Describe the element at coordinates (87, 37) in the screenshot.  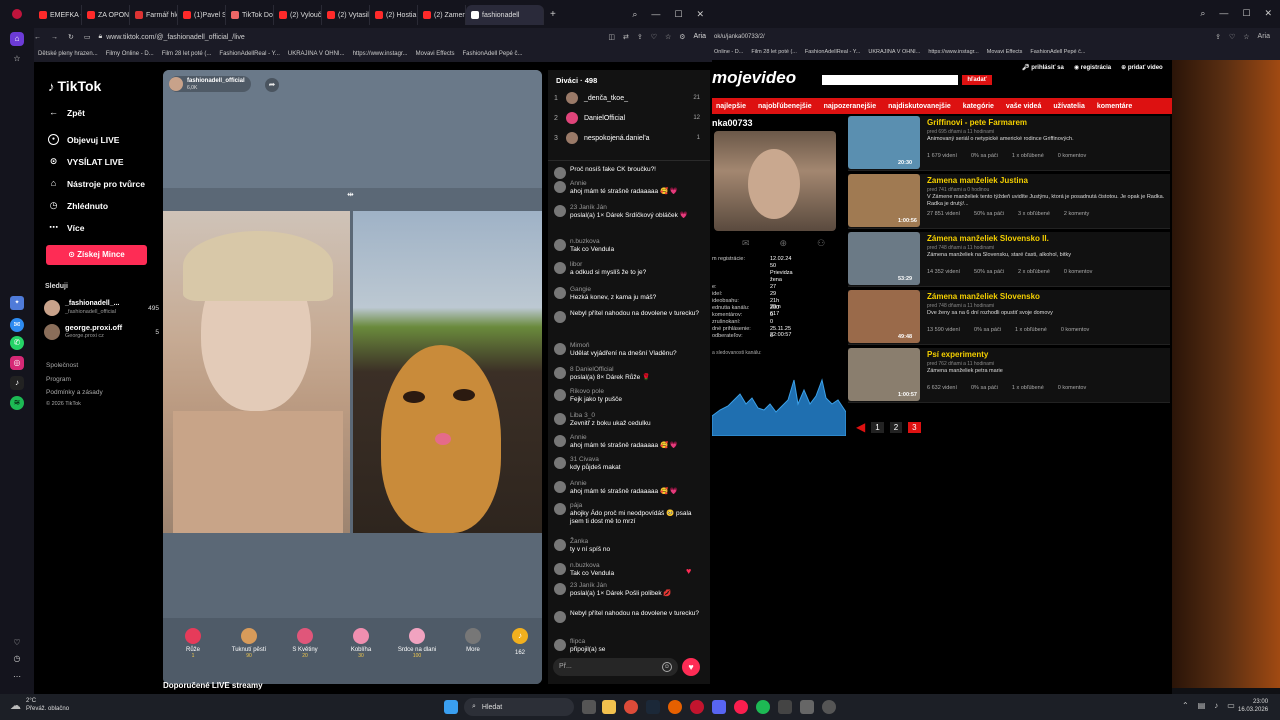
I see `sidebar-toggle-icon: ▭` at that location.